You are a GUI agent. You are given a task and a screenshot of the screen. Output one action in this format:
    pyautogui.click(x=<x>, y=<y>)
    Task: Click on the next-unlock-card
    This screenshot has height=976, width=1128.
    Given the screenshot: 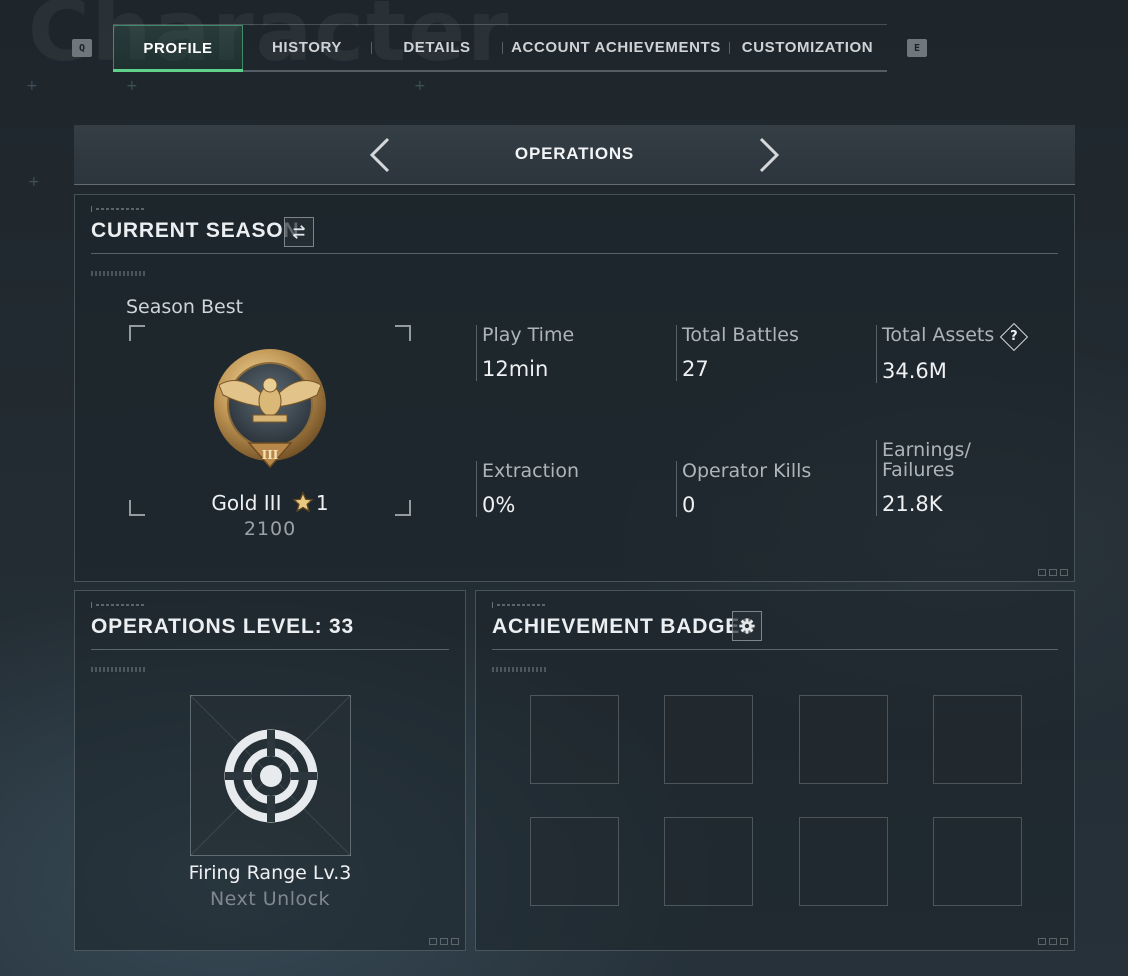 What is the action you would take?
    pyautogui.click(x=270, y=775)
    